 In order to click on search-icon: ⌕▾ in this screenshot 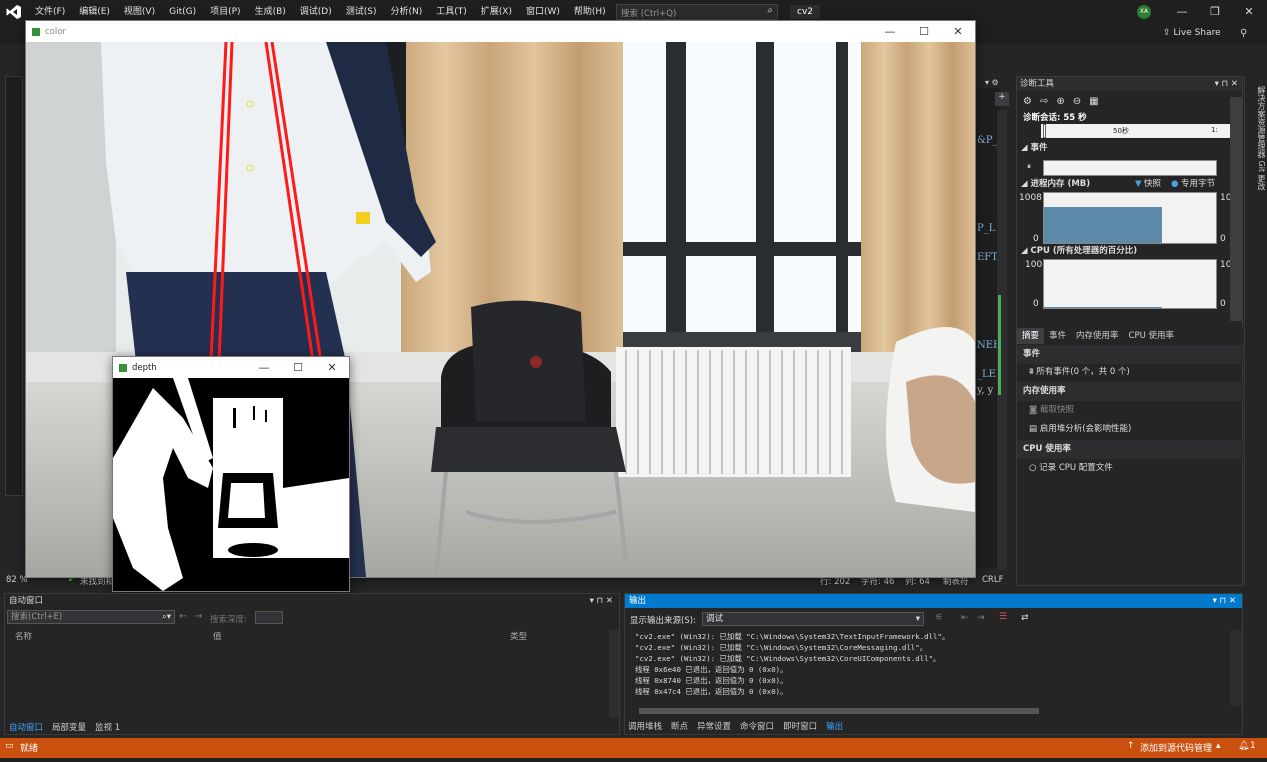, I will do `click(166, 617)`.